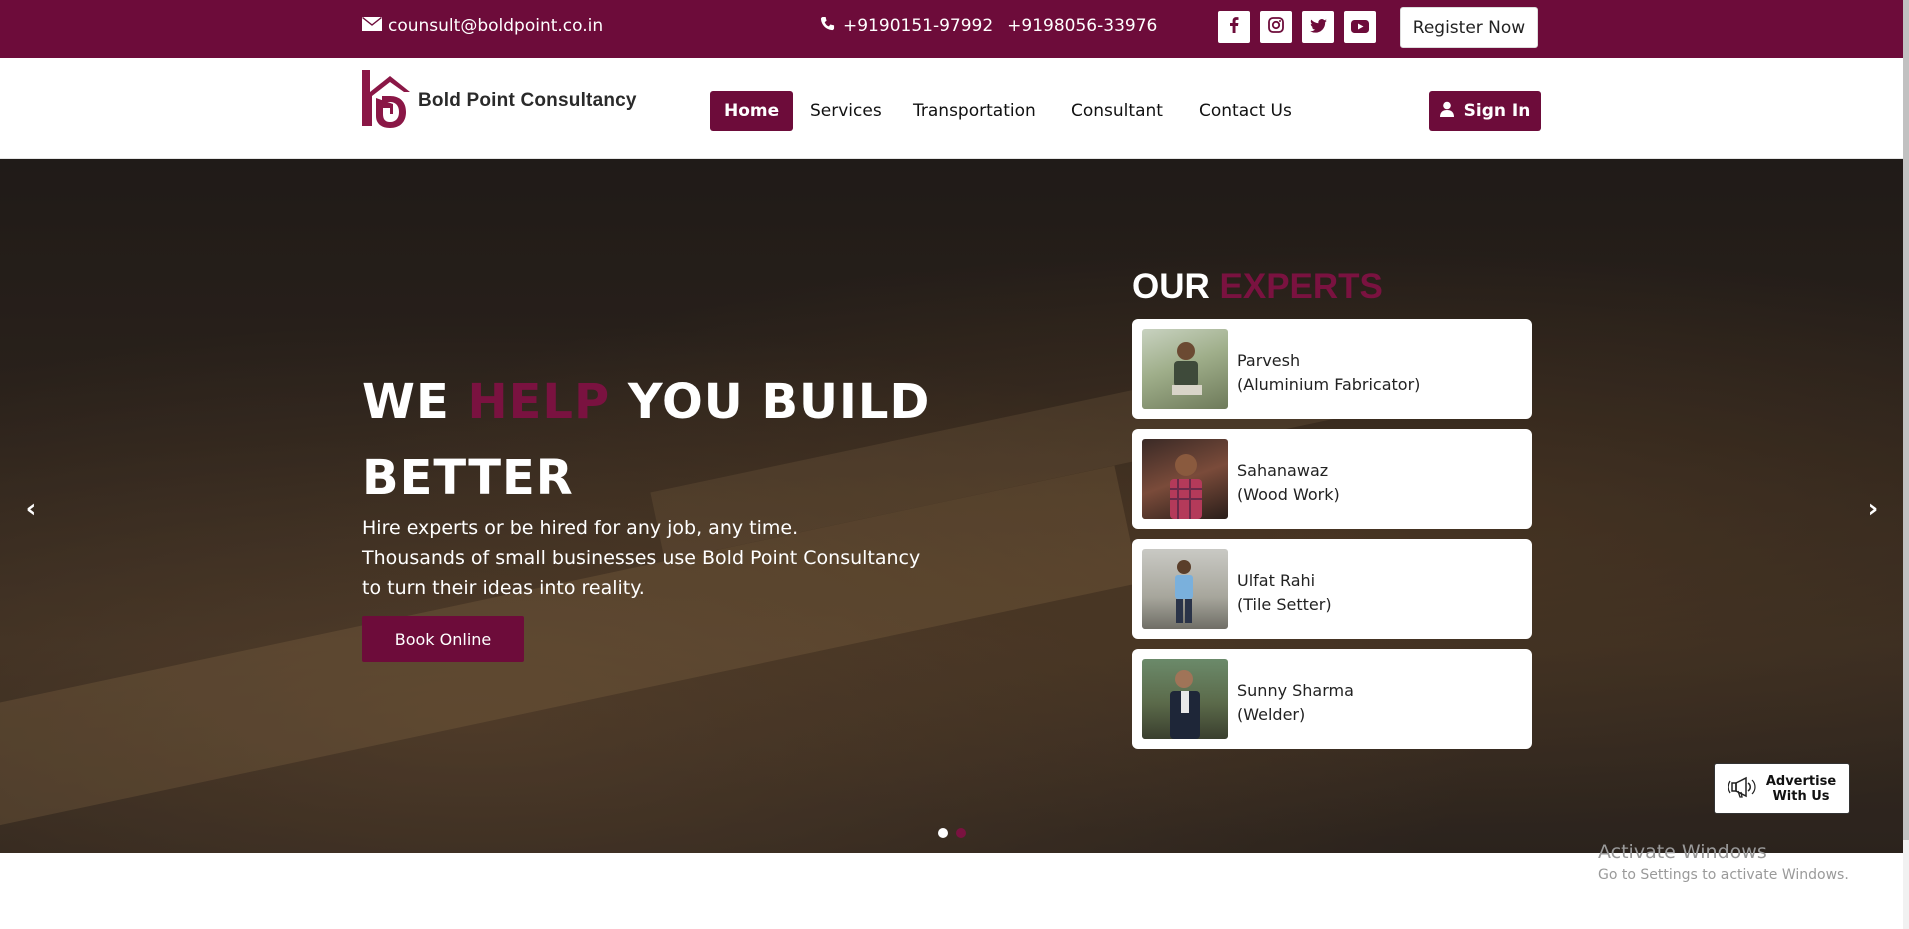  What do you see at coordinates (1295, 690) in the screenshot?
I see `expert-name: Sunny Sharma` at bounding box center [1295, 690].